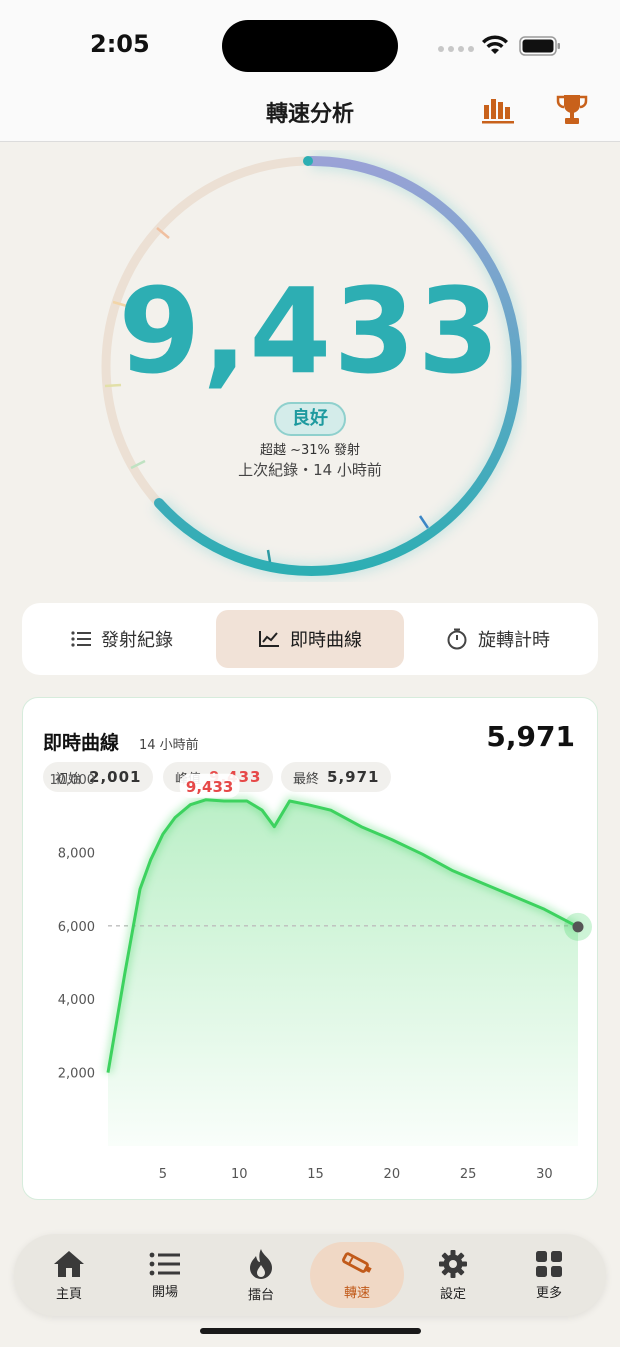 The height and width of the screenshot is (1347, 620). I want to click on tab-more: 更多, so click(549, 1275).